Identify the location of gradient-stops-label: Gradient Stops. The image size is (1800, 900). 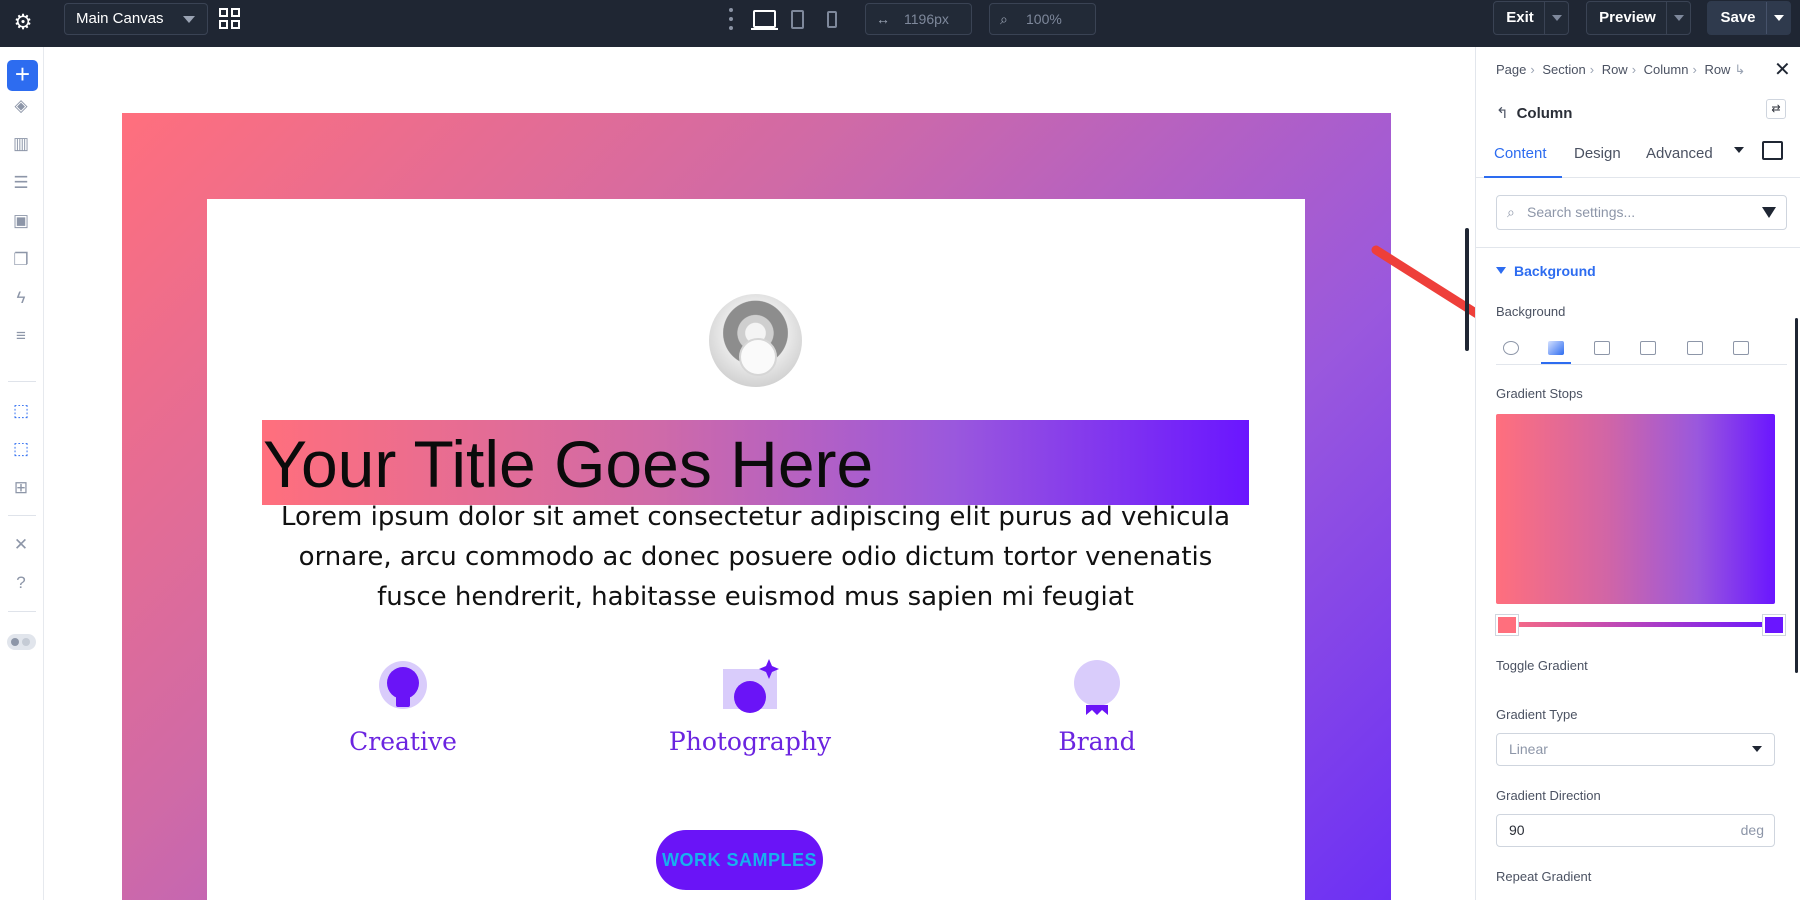
(1539, 393).